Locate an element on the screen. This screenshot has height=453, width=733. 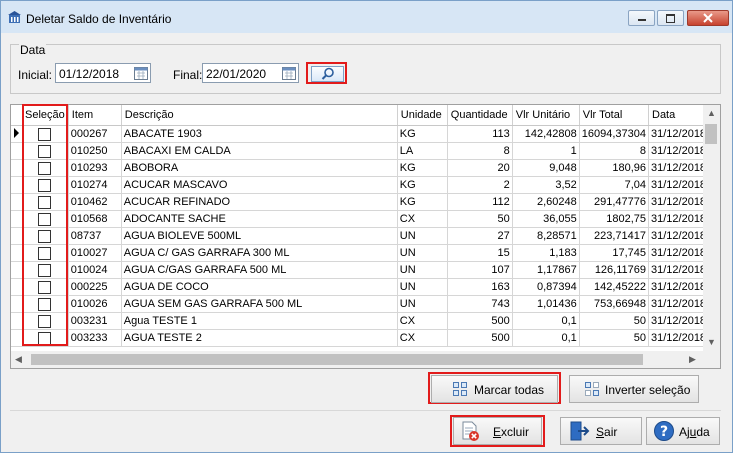
cell-item: 08737 is located at coordinates (95, 236).